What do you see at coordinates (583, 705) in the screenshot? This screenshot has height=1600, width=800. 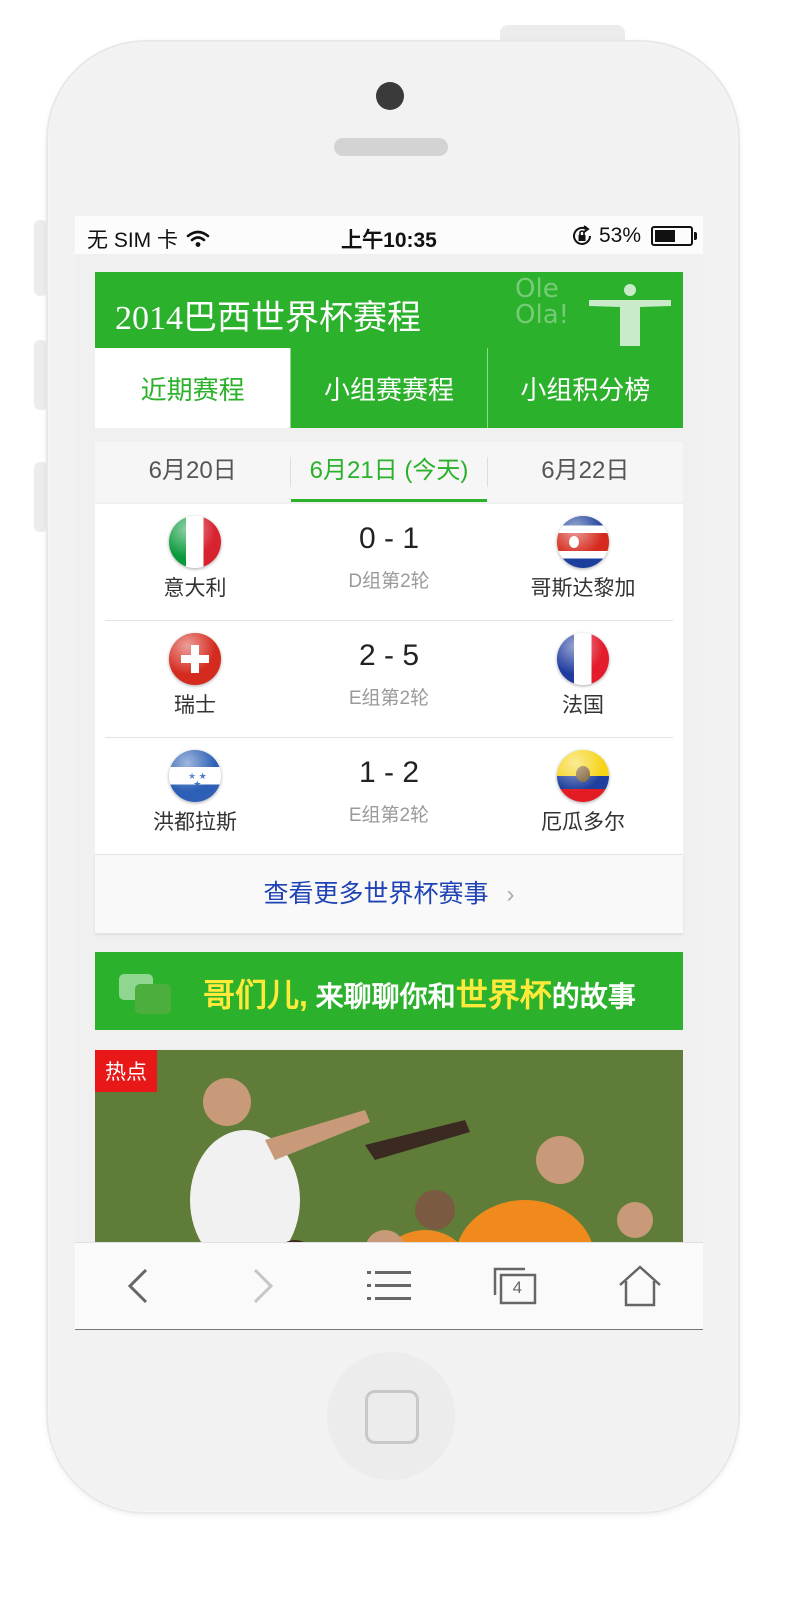 I see `away-team-name: 法国` at bounding box center [583, 705].